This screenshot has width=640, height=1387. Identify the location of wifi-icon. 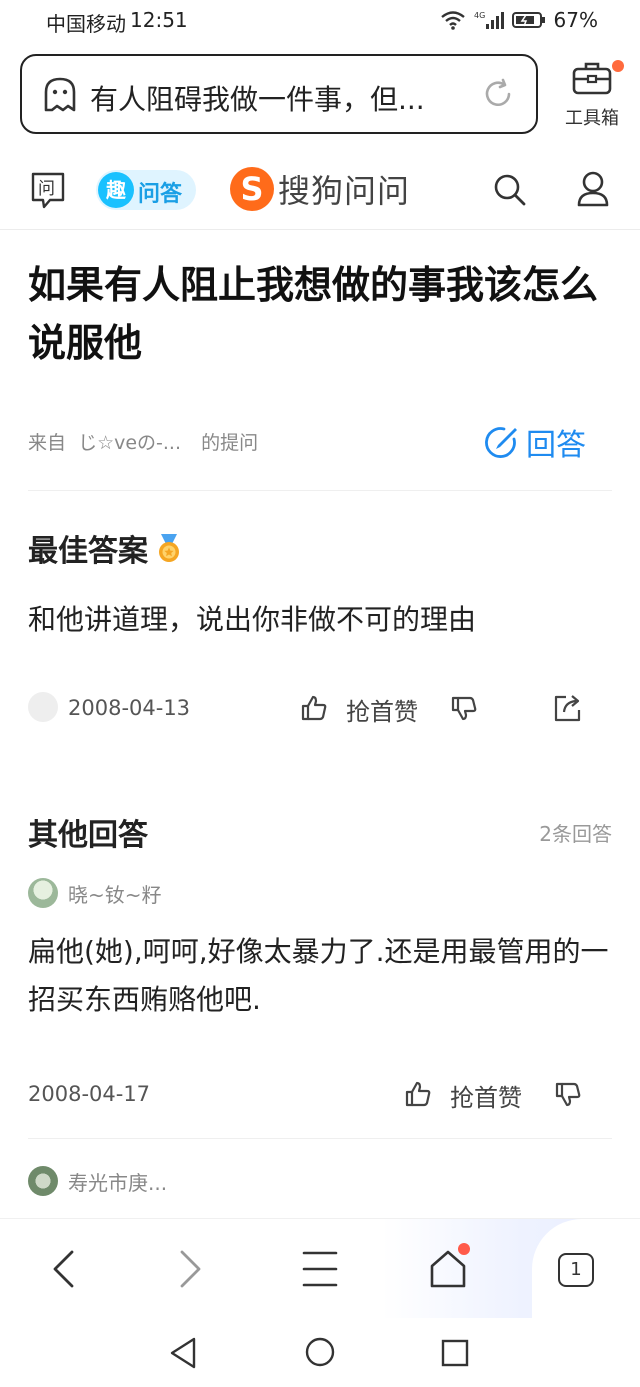
(453, 20).